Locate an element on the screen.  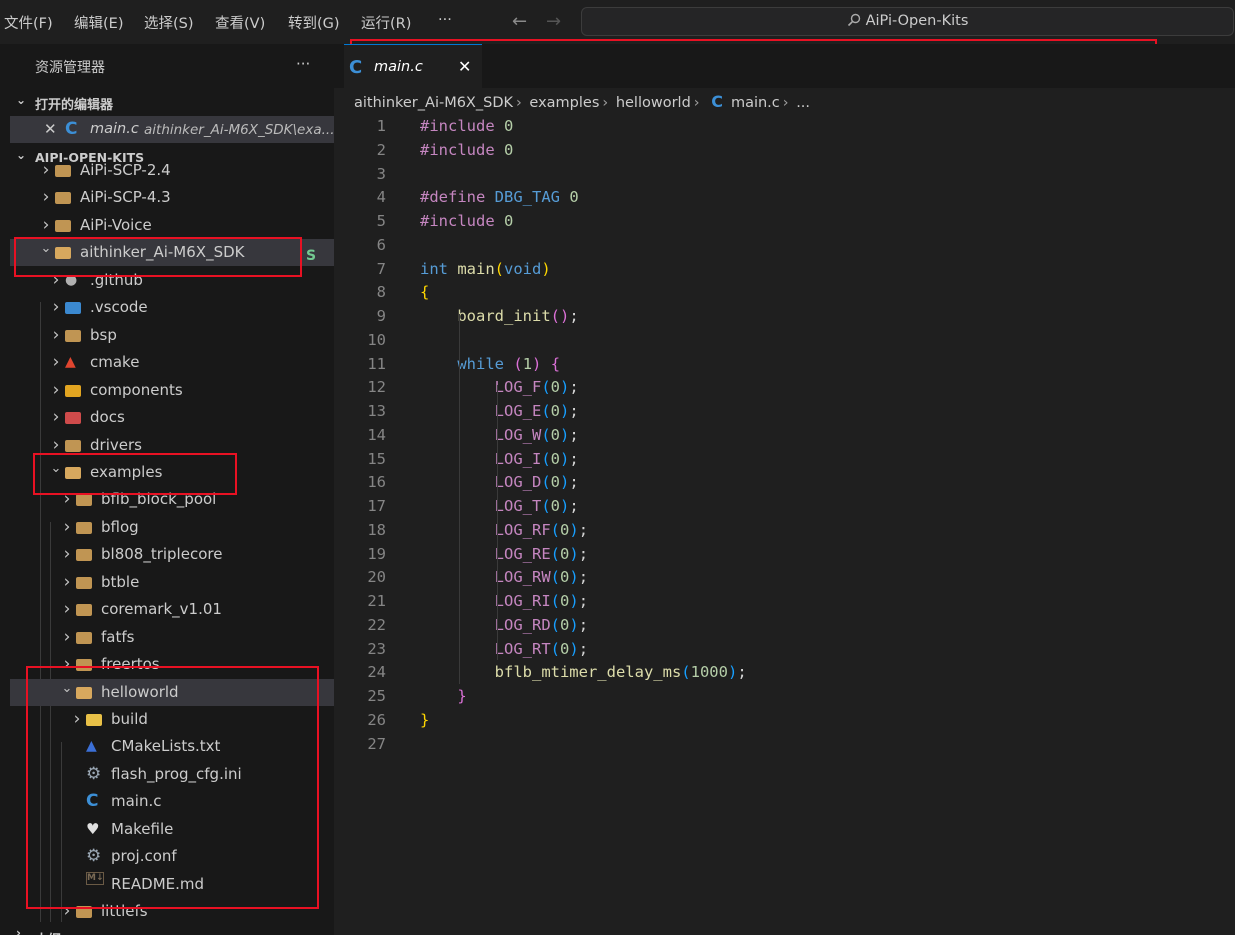
cmake-folder-icon: ▲ is located at coordinates (73, 356).